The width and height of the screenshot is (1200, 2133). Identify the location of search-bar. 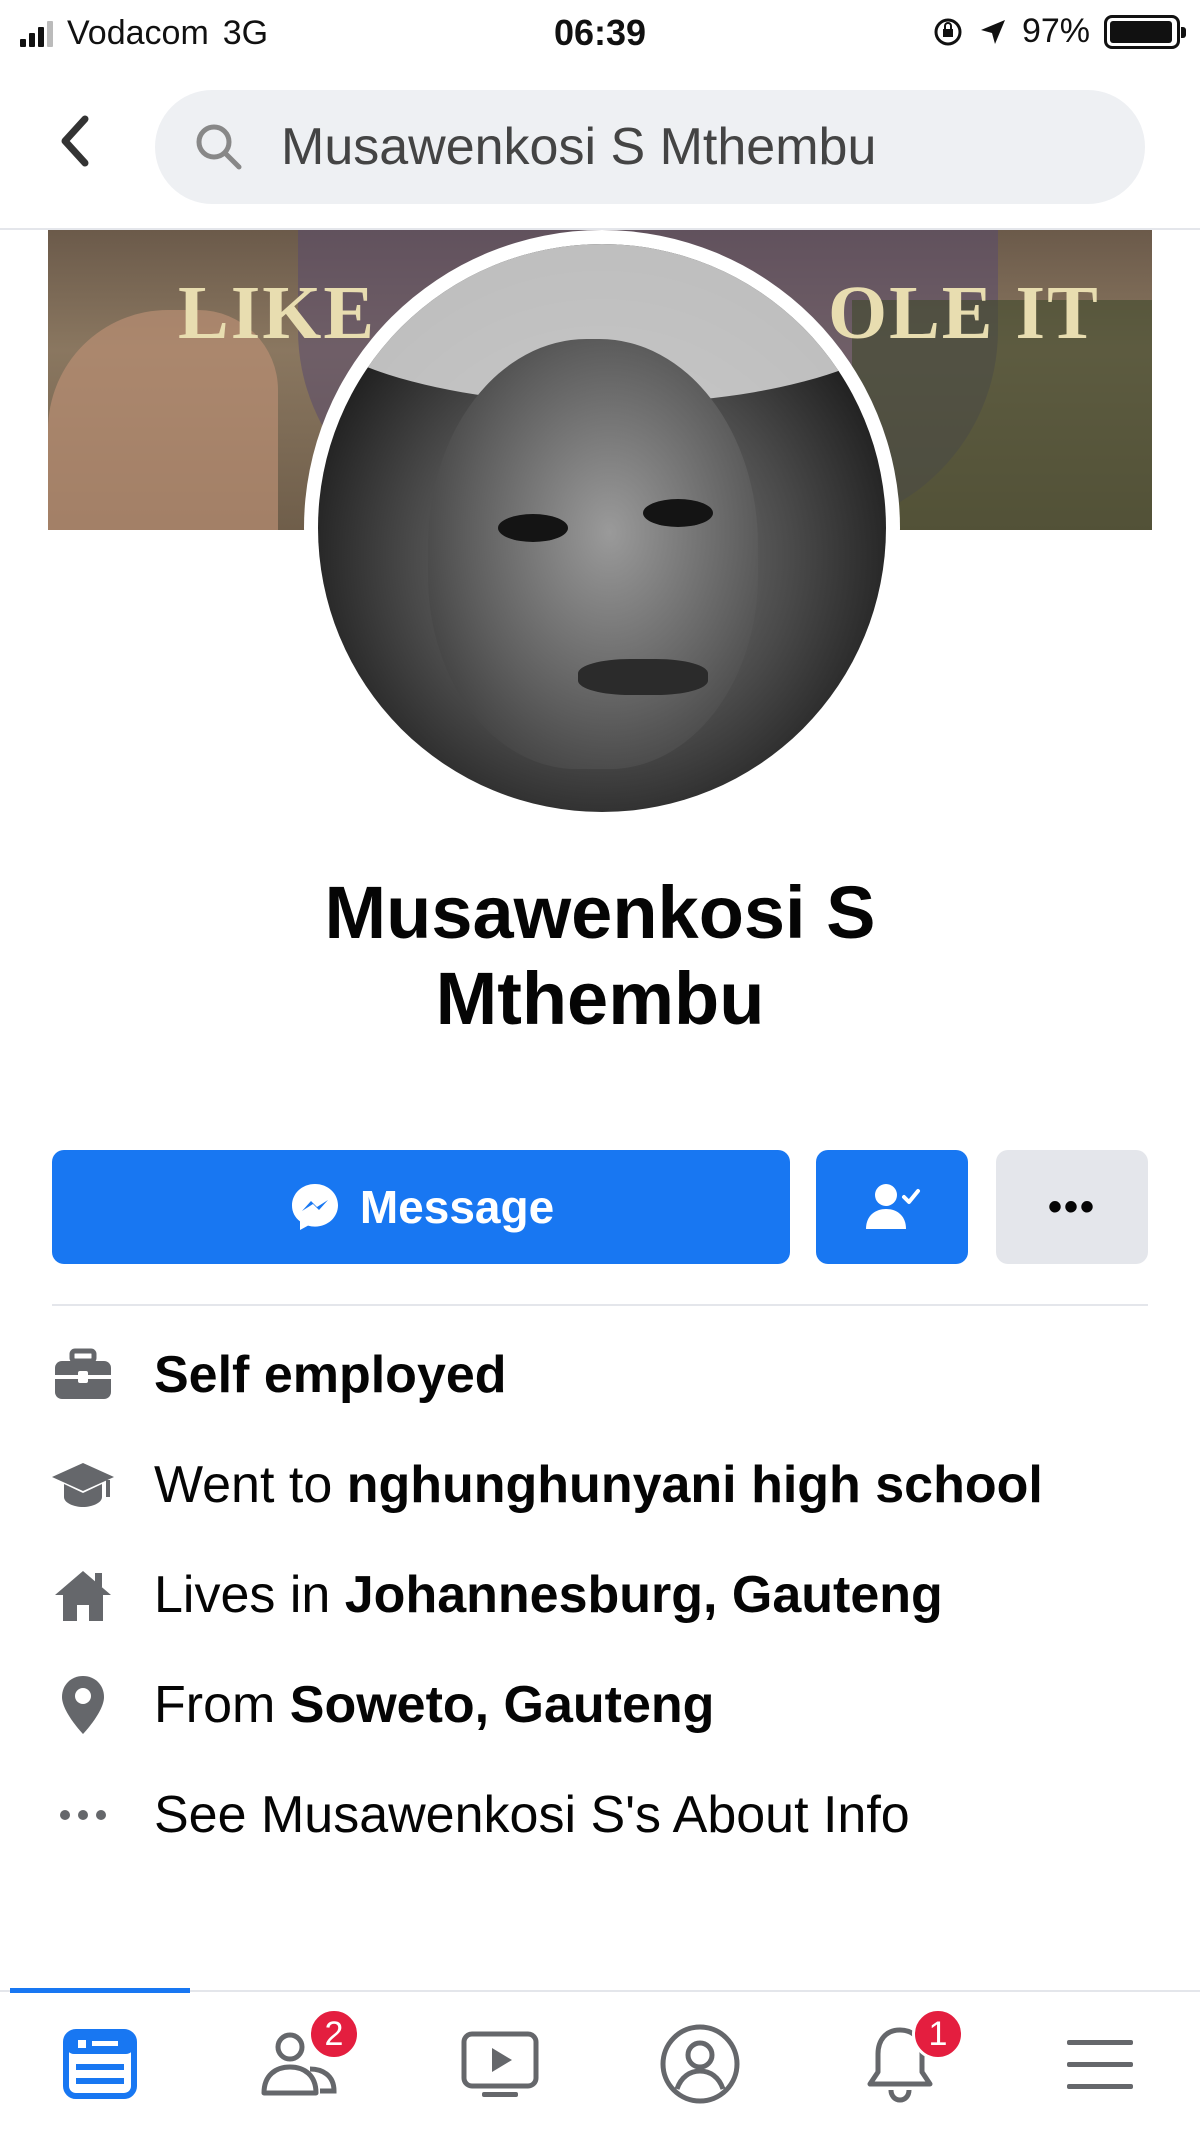
(650, 147).